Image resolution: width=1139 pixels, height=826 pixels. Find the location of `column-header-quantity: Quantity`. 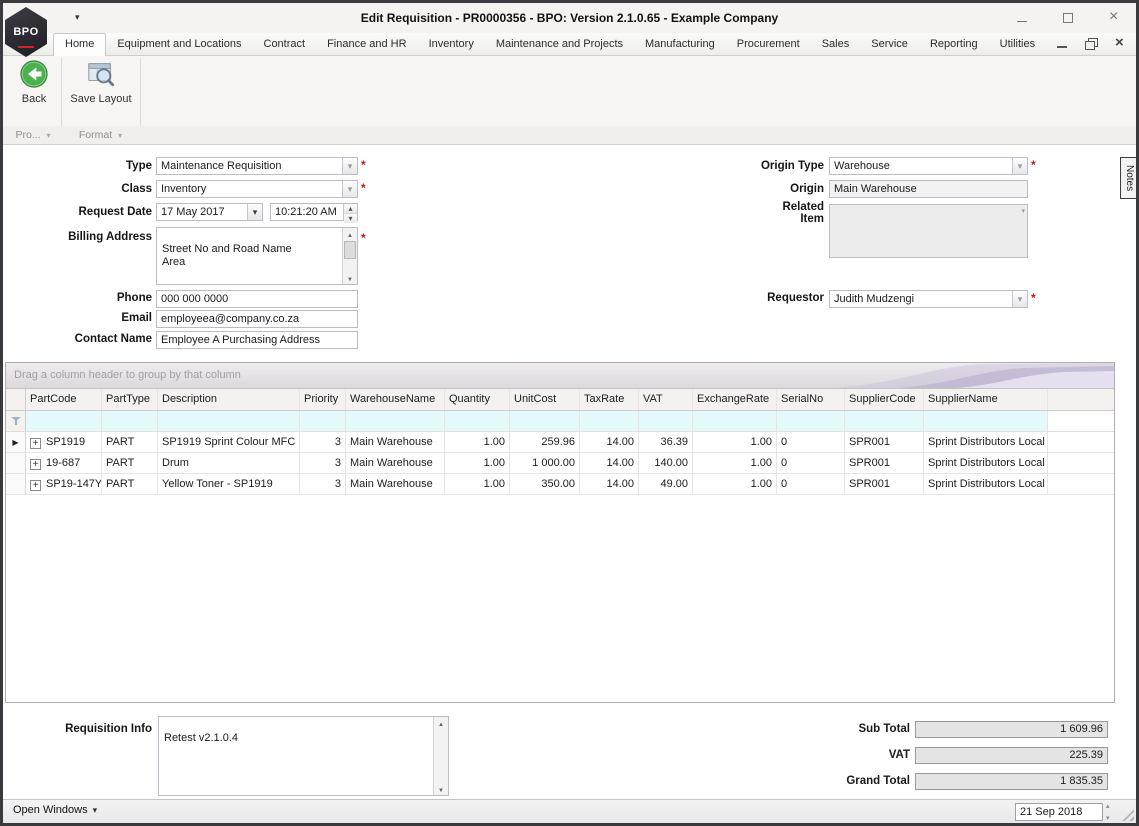

column-header-quantity: Quantity is located at coordinates (477, 399).